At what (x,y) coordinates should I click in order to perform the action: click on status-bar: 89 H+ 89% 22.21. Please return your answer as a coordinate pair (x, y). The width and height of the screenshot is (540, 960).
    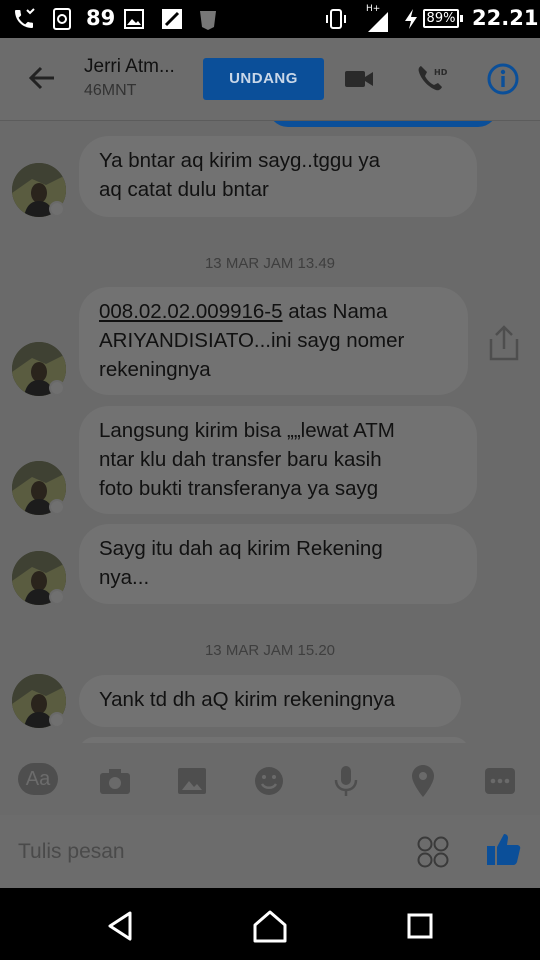
    Looking at the image, I should click on (270, 19).